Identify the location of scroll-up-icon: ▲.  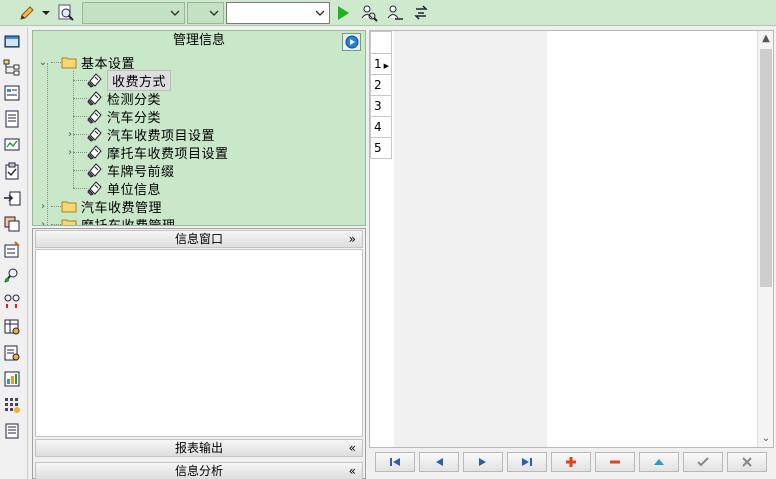
(765, 39).